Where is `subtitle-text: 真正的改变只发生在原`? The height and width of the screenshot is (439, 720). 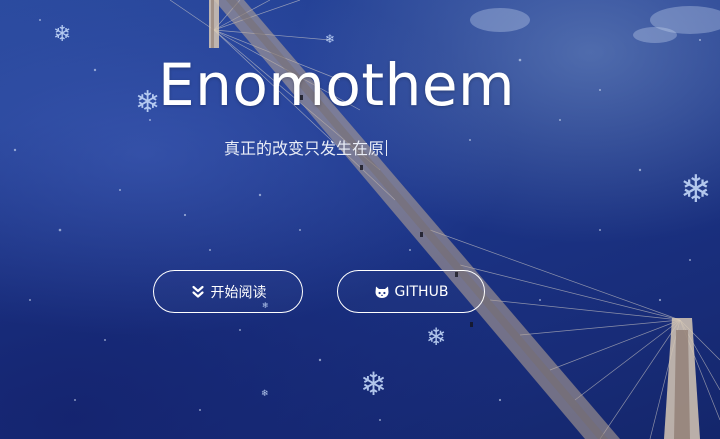 subtitle-text: 真正的改变只发生在原 is located at coordinates (304, 148).